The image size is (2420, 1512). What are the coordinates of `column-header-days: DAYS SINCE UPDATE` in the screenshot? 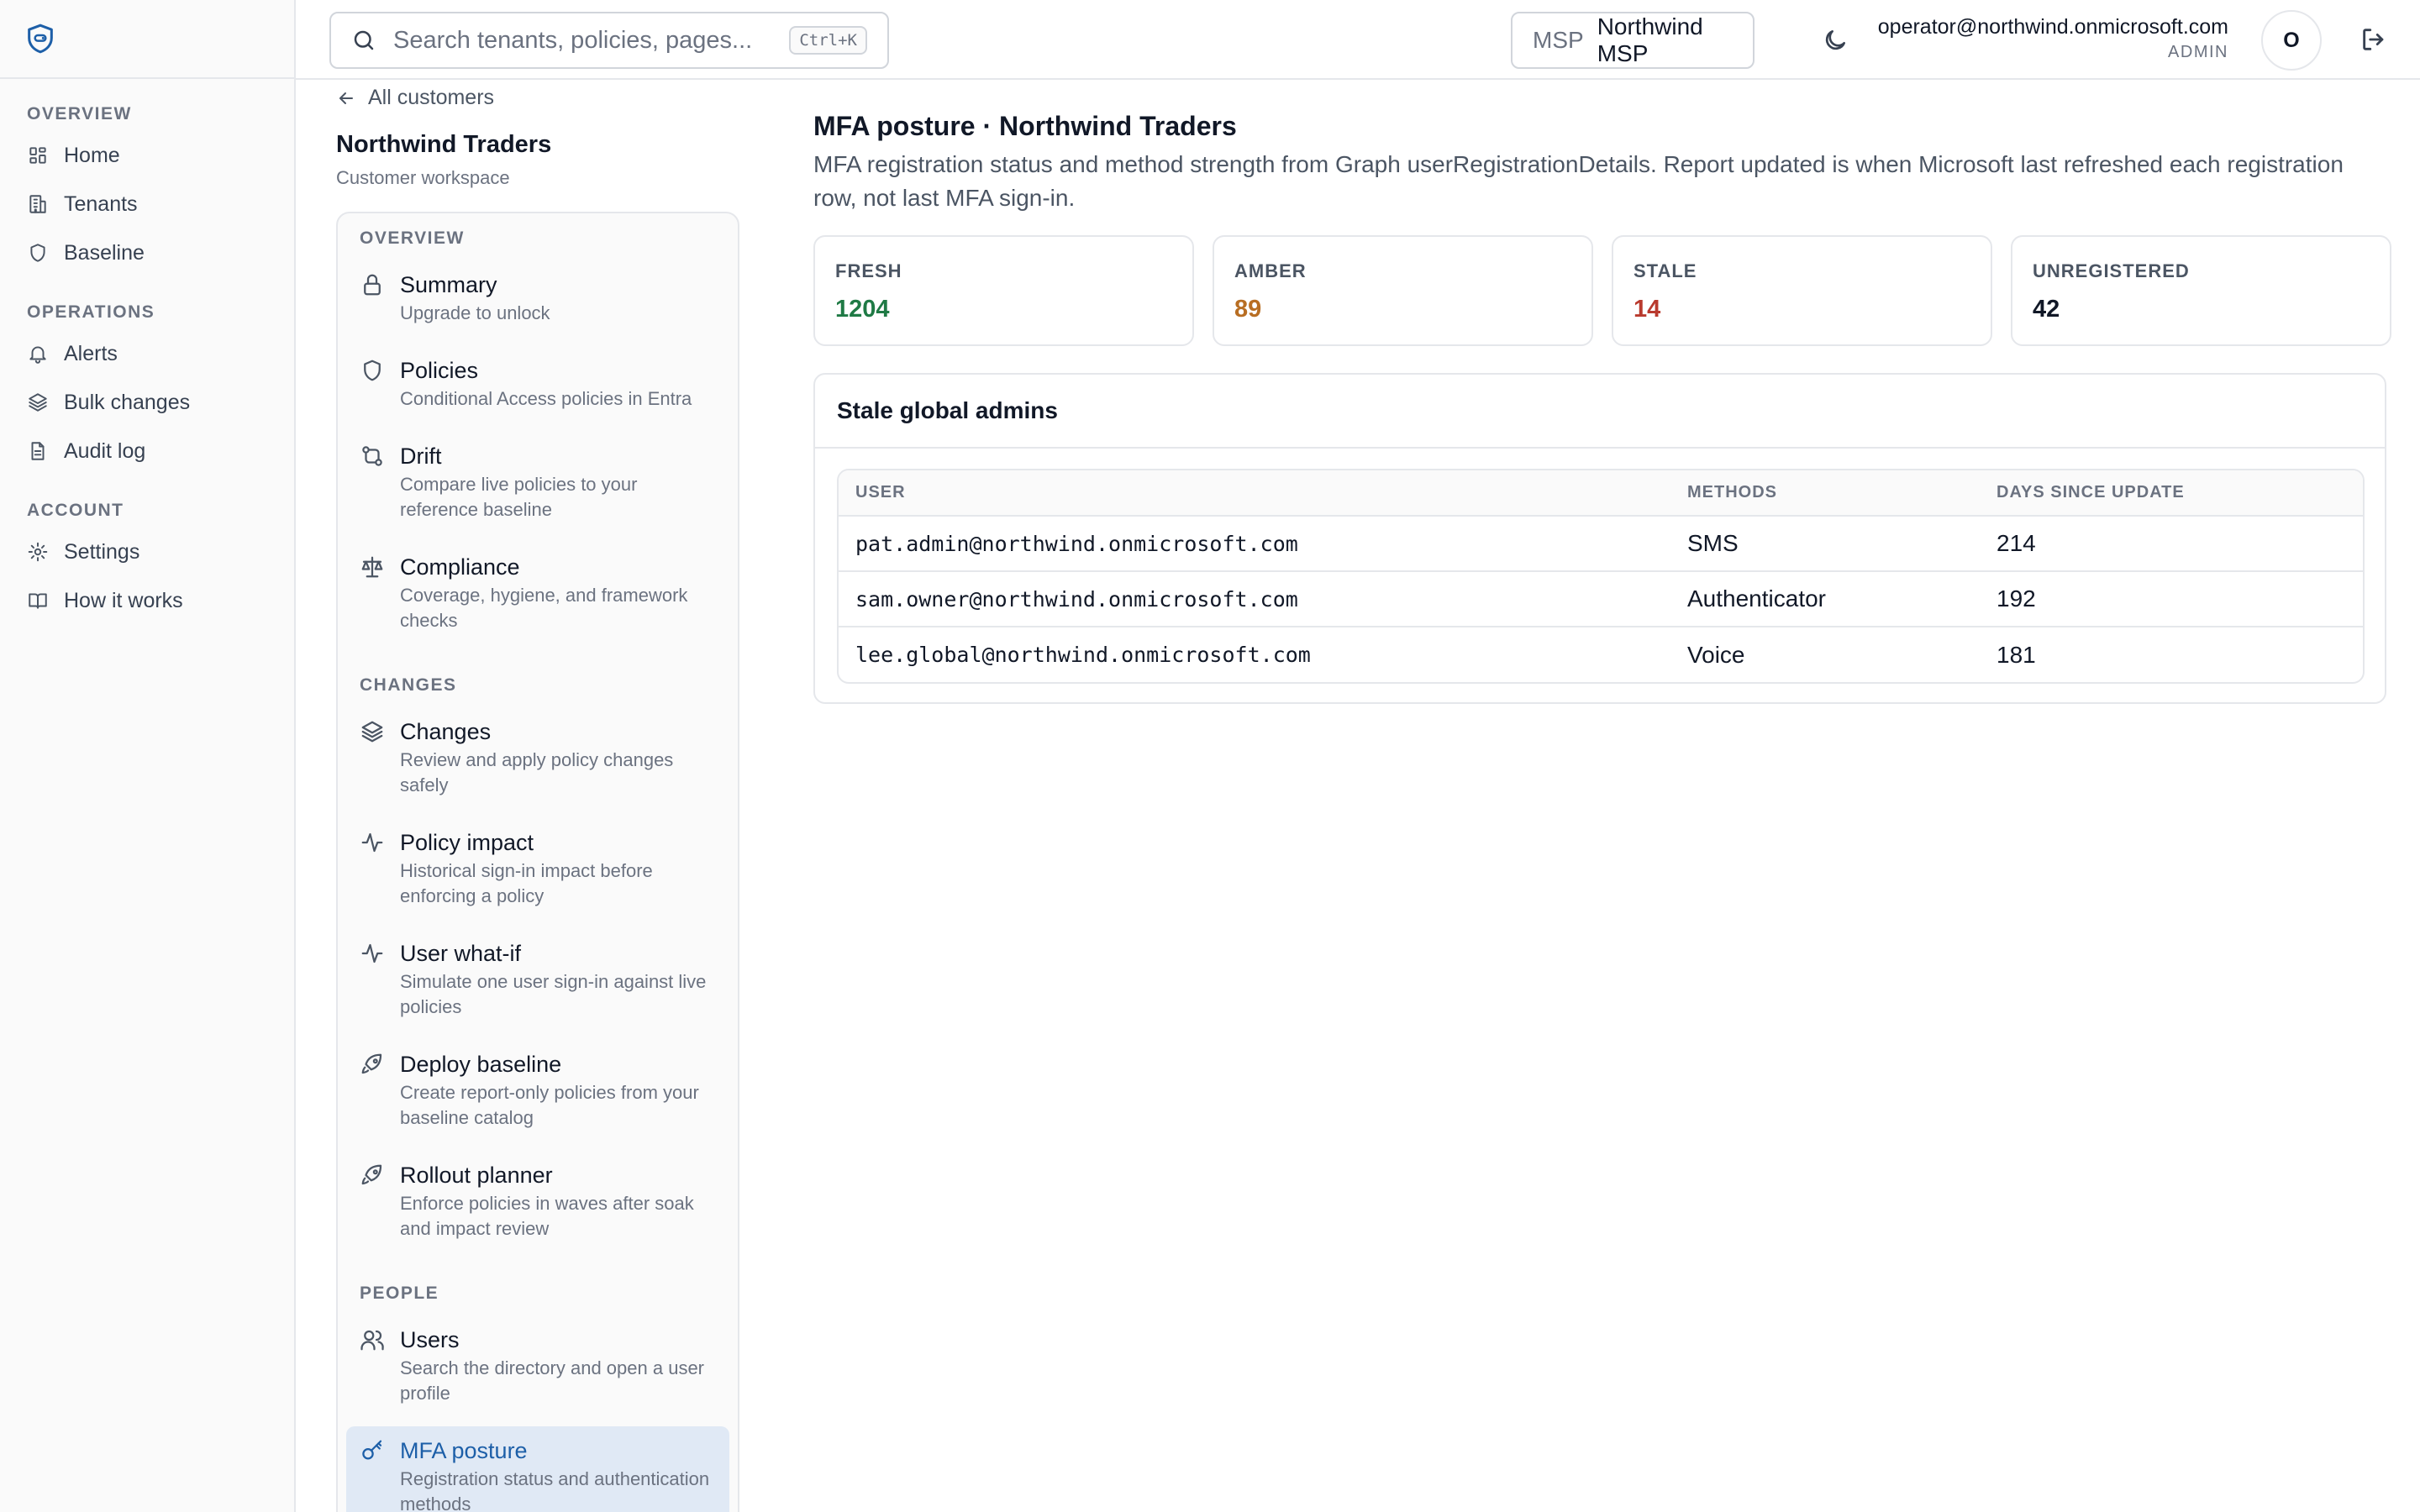 It's located at (2179, 493).